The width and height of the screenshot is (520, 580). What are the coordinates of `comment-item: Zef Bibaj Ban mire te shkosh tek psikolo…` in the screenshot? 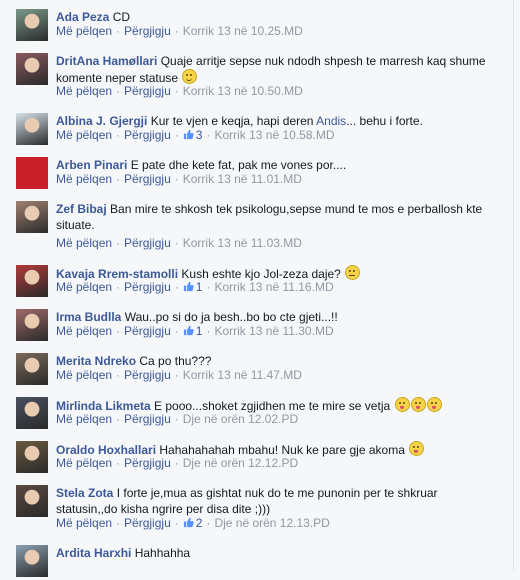 It's located at (256, 224).